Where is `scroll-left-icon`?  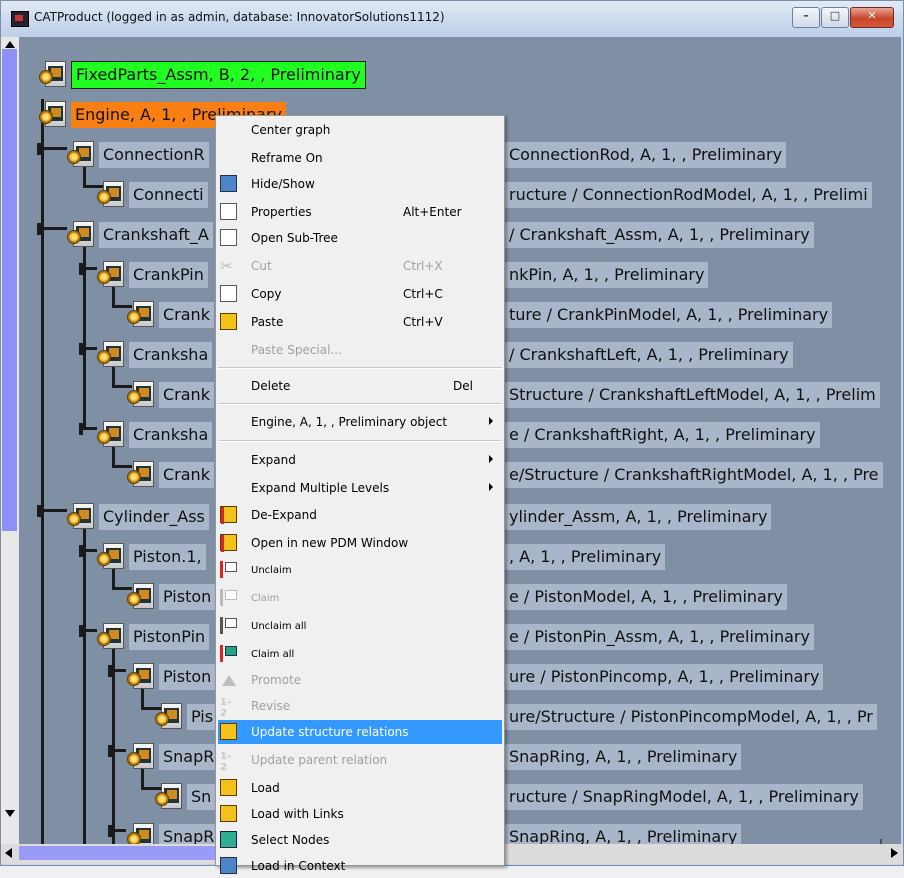 scroll-left-icon is located at coordinates (8, 853).